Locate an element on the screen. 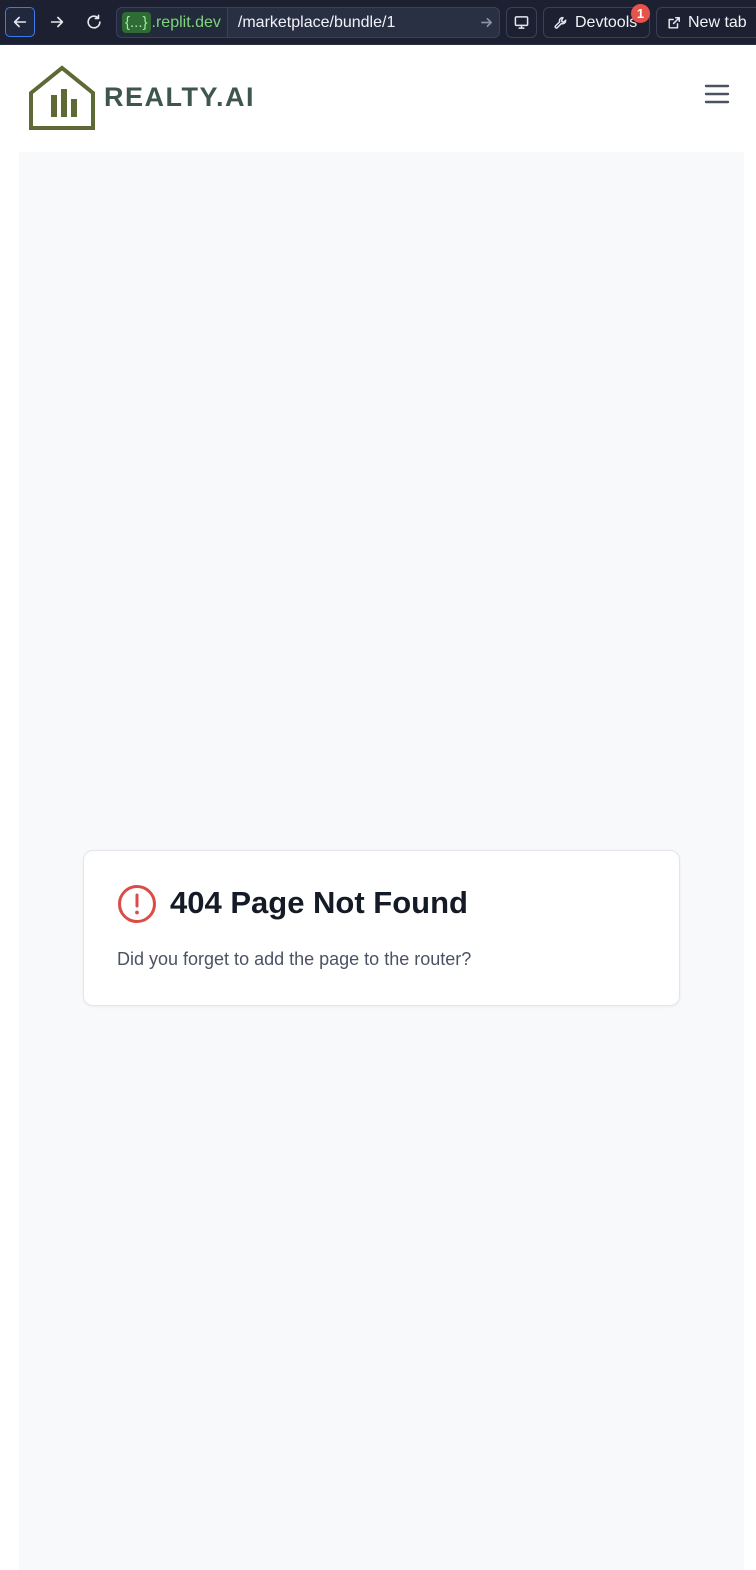 Image resolution: width=756 pixels, height=1570 pixels. address-bar: {...} .replit.dev /marketplace/bundle/1 is located at coordinates (308, 22).